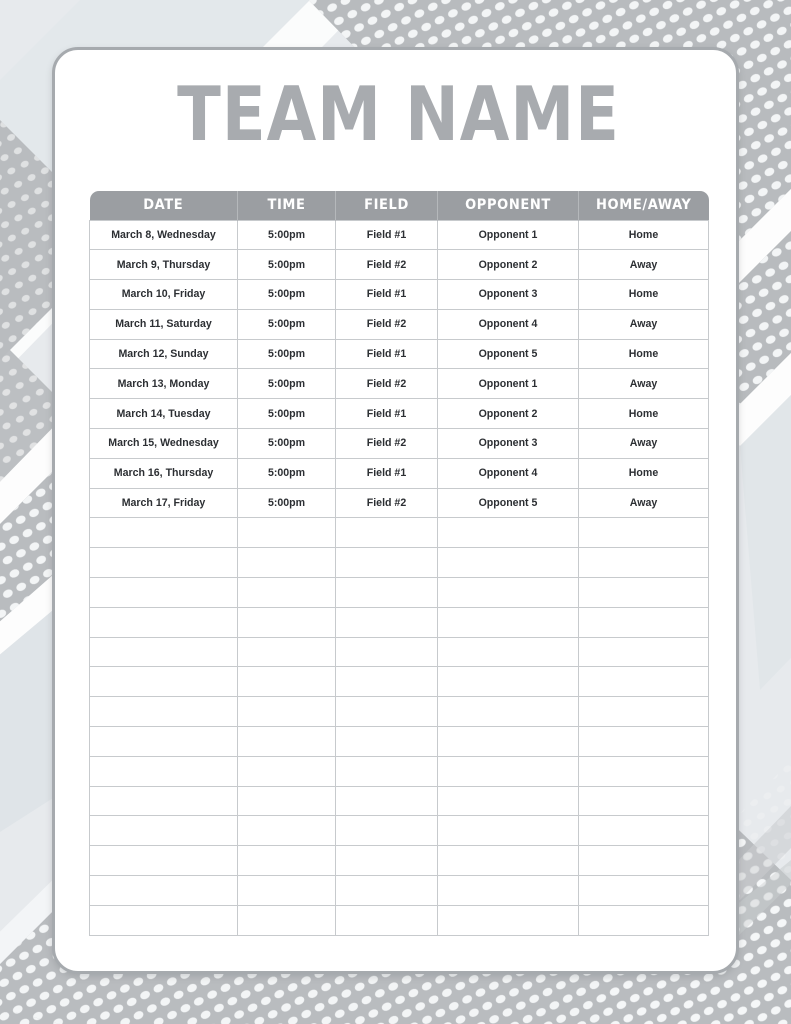 The width and height of the screenshot is (791, 1024). What do you see at coordinates (508, 324) in the screenshot?
I see `cell-opponent: Opponent 4` at bounding box center [508, 324].